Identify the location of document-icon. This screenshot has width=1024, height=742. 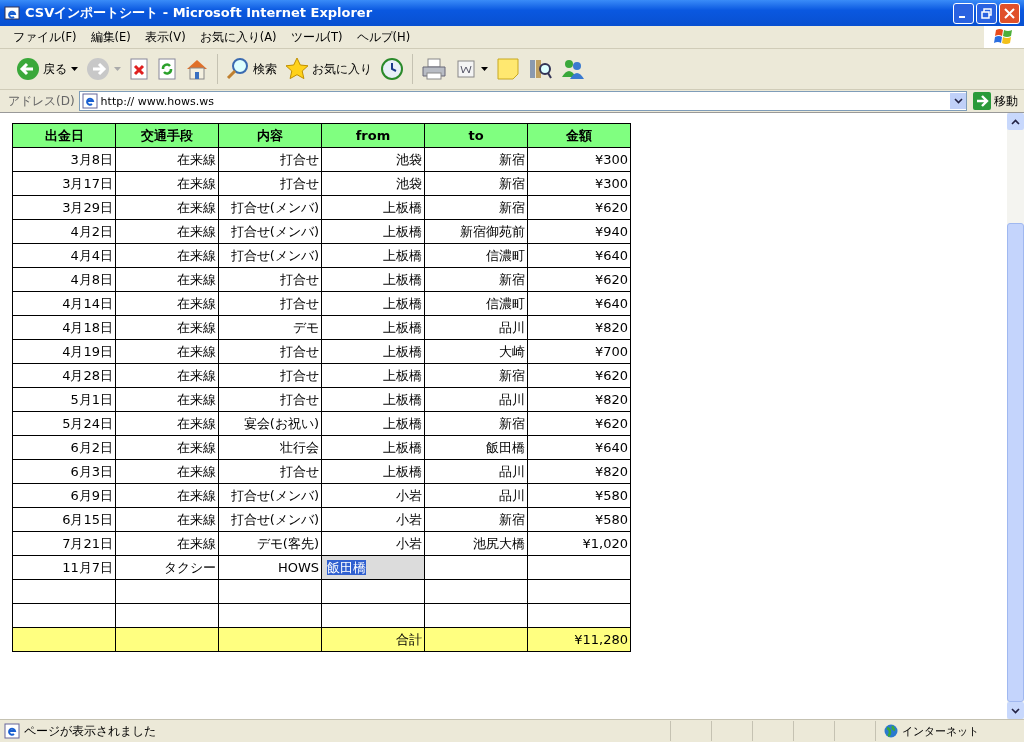
(466, 69).